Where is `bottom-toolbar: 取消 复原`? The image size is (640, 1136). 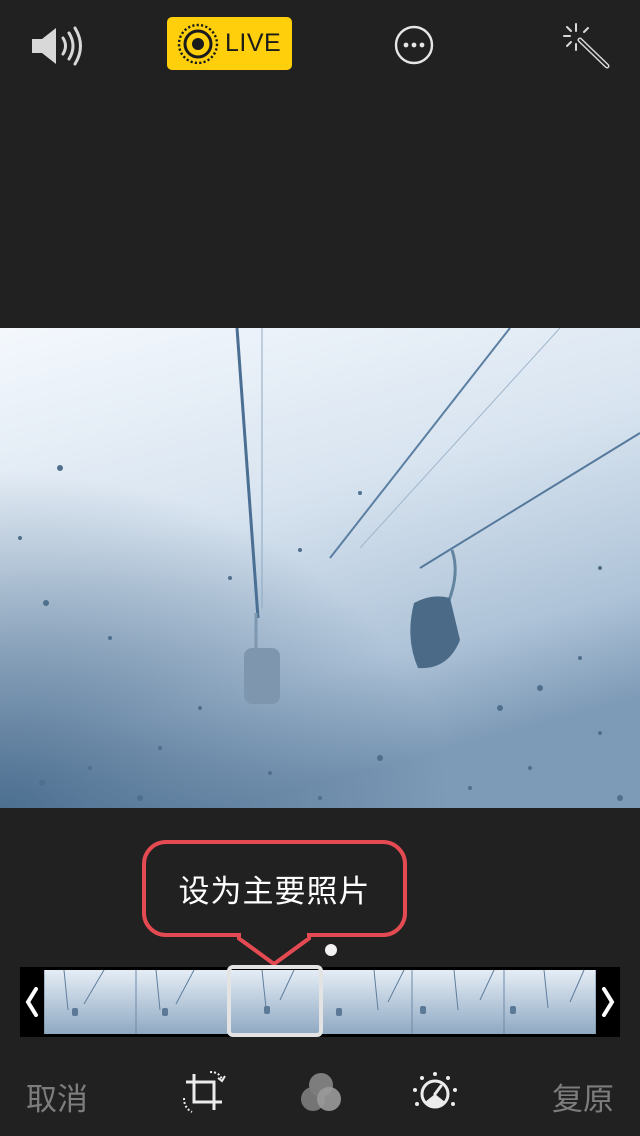
bottom-toolbar: 取消 复原 is located at coordinates (320, 1098).